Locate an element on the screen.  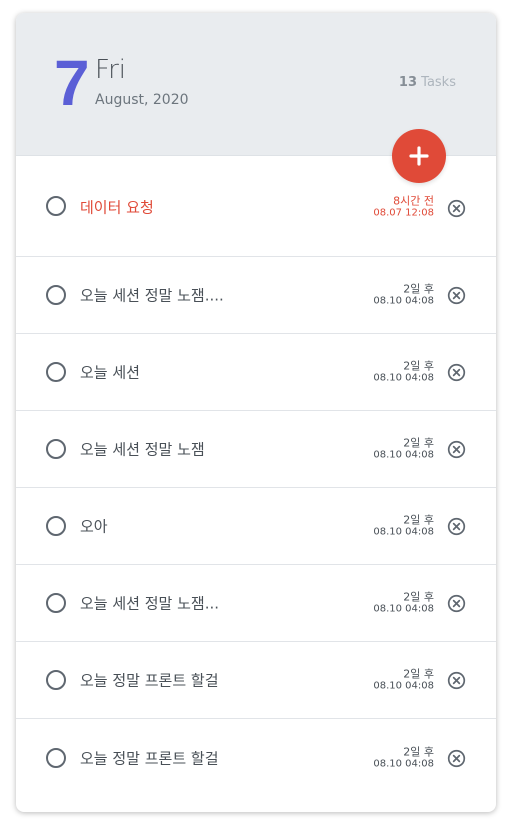
task-due: 8시간 전 08.07 12:08 is located at coordinates (403, 206).